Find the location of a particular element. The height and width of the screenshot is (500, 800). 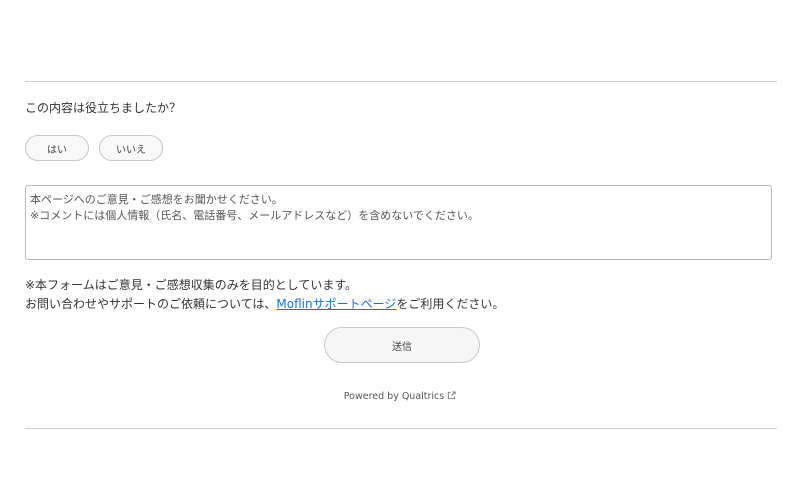

notice-suffix: をご利用ください。 is located at coordinates (450, 304).